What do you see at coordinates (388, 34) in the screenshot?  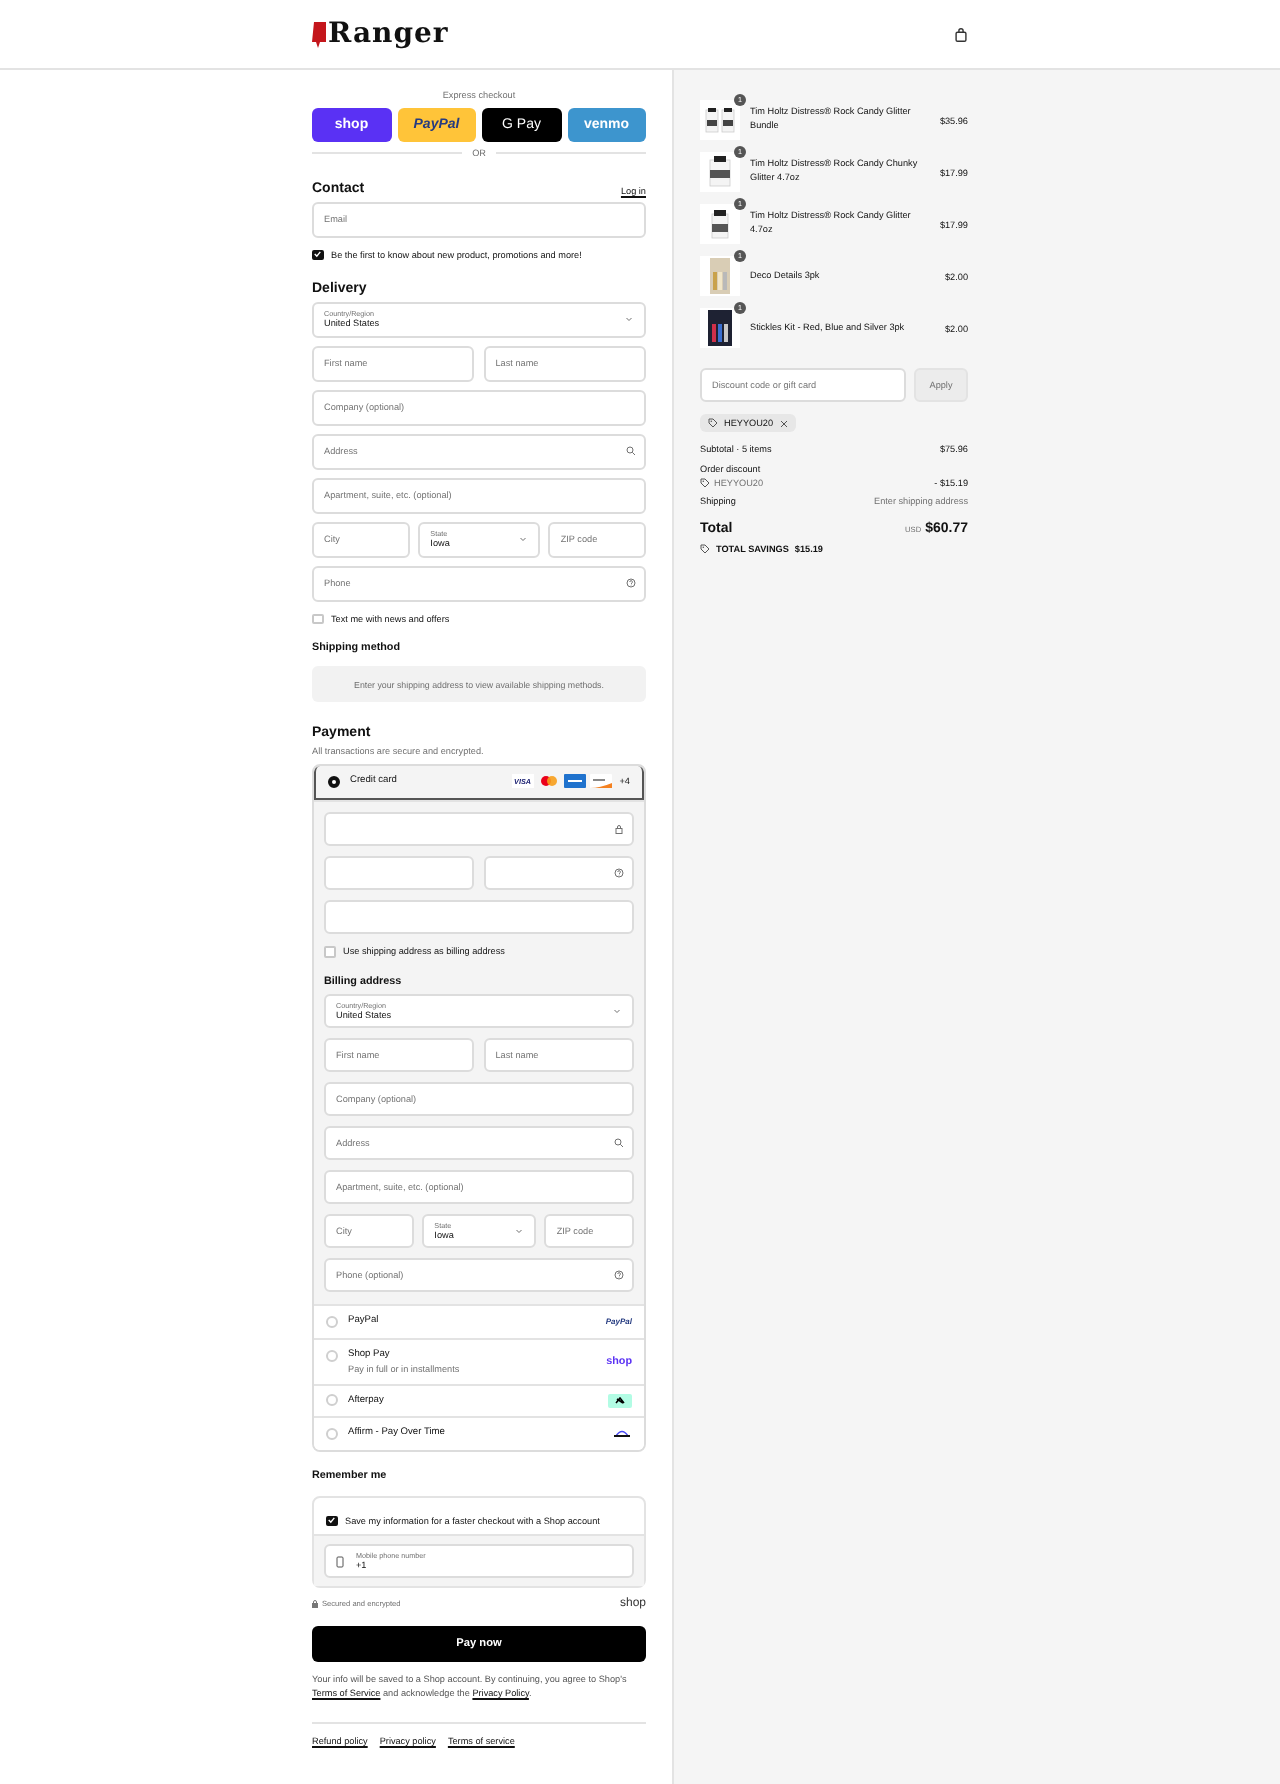 I see `logo: Ranger` at bounding box center [388, 34].